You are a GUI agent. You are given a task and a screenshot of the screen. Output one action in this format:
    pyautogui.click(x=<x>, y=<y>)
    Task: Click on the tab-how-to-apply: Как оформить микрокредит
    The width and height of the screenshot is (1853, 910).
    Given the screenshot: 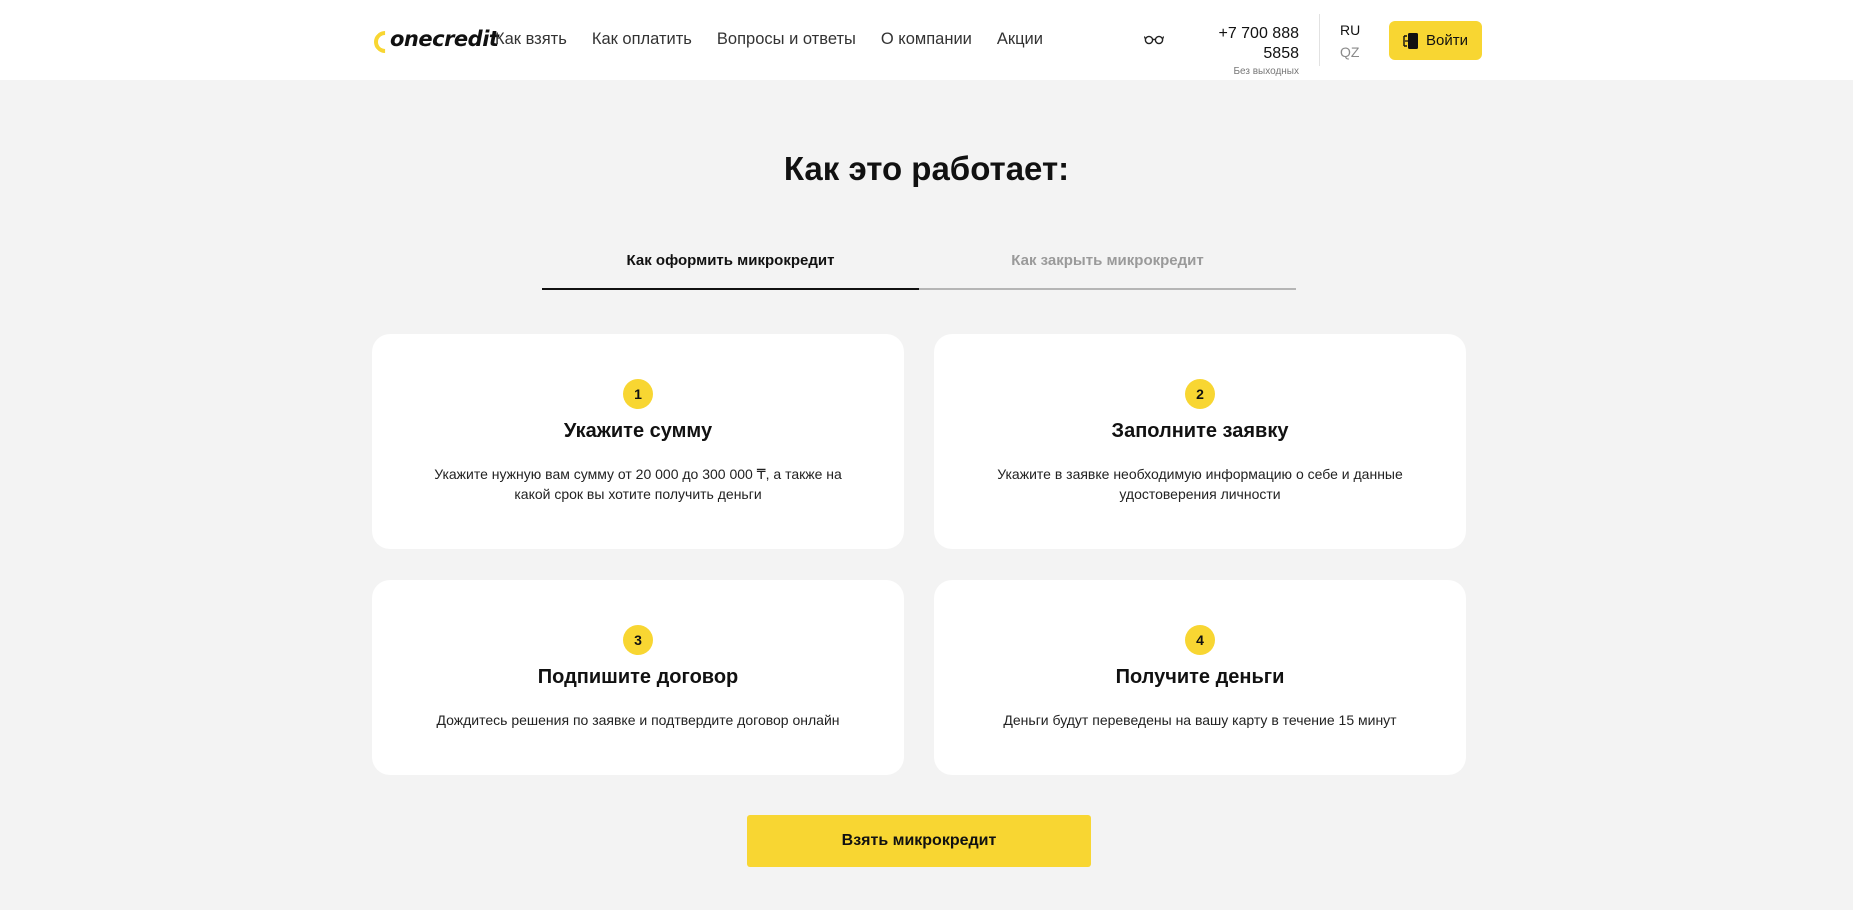 What is the action you would take?
    pyautogui.click(x=730, y=269)
    